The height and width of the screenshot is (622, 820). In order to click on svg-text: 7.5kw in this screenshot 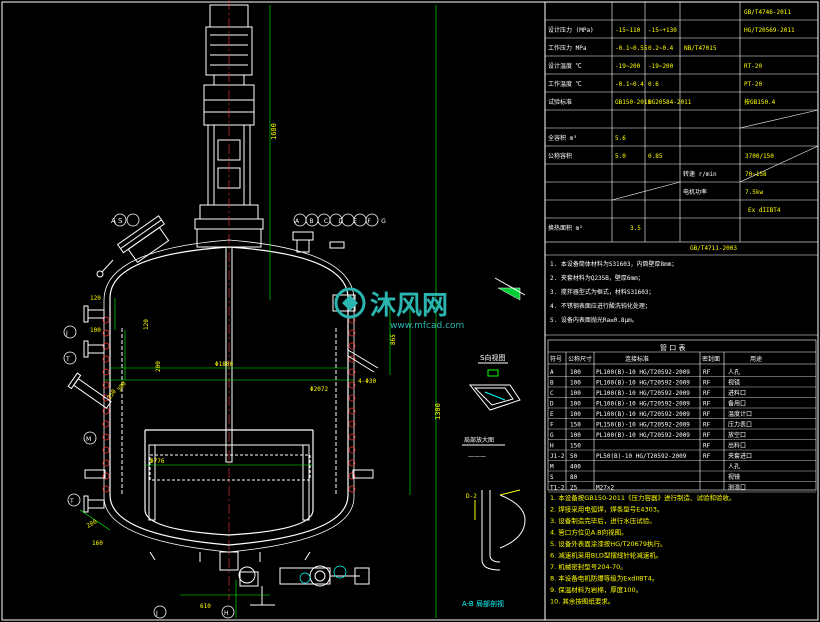, I will do `click(754, 192)`.